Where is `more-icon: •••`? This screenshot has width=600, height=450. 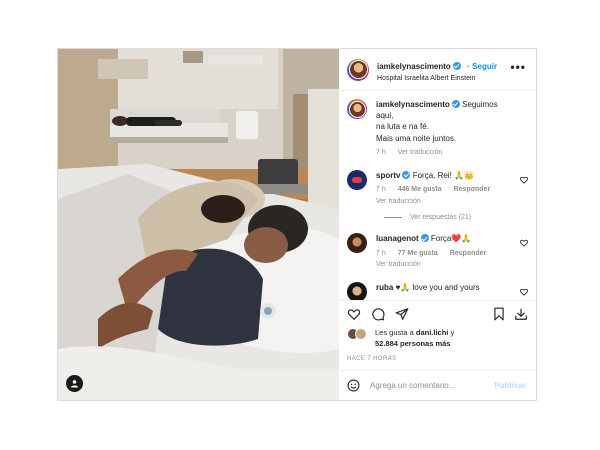
more-icon: ••• is located at coordinates (518, 67).